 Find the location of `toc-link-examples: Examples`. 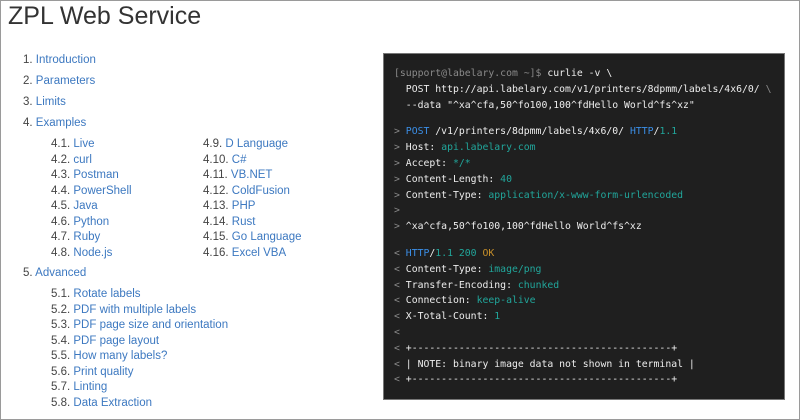

toc-link-examples: Examples is located at coordinates (61, 123).